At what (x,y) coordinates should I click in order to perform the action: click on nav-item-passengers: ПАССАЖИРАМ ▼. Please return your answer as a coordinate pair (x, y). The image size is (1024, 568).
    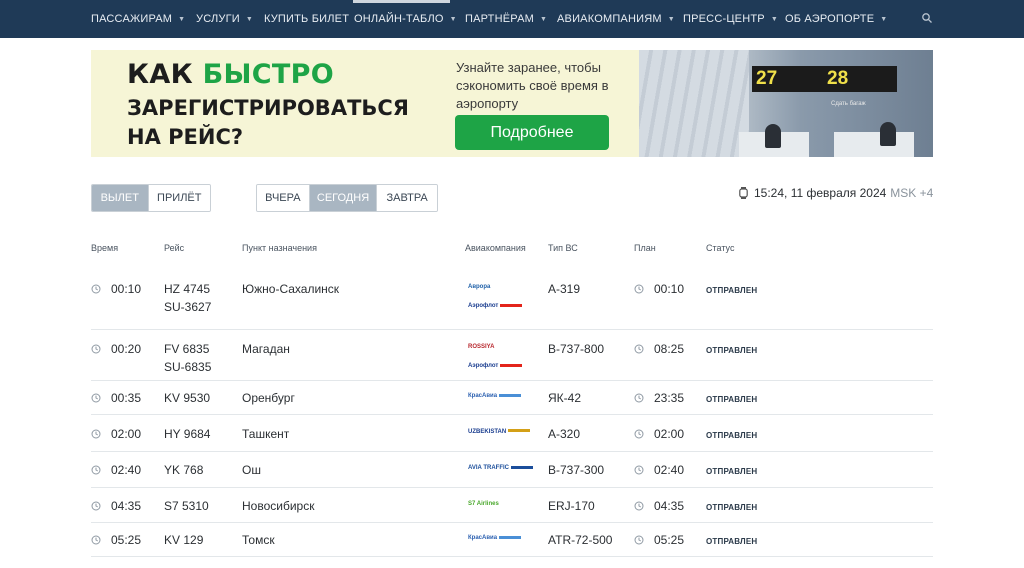
    Looking at the image, I should click on (138, 19).